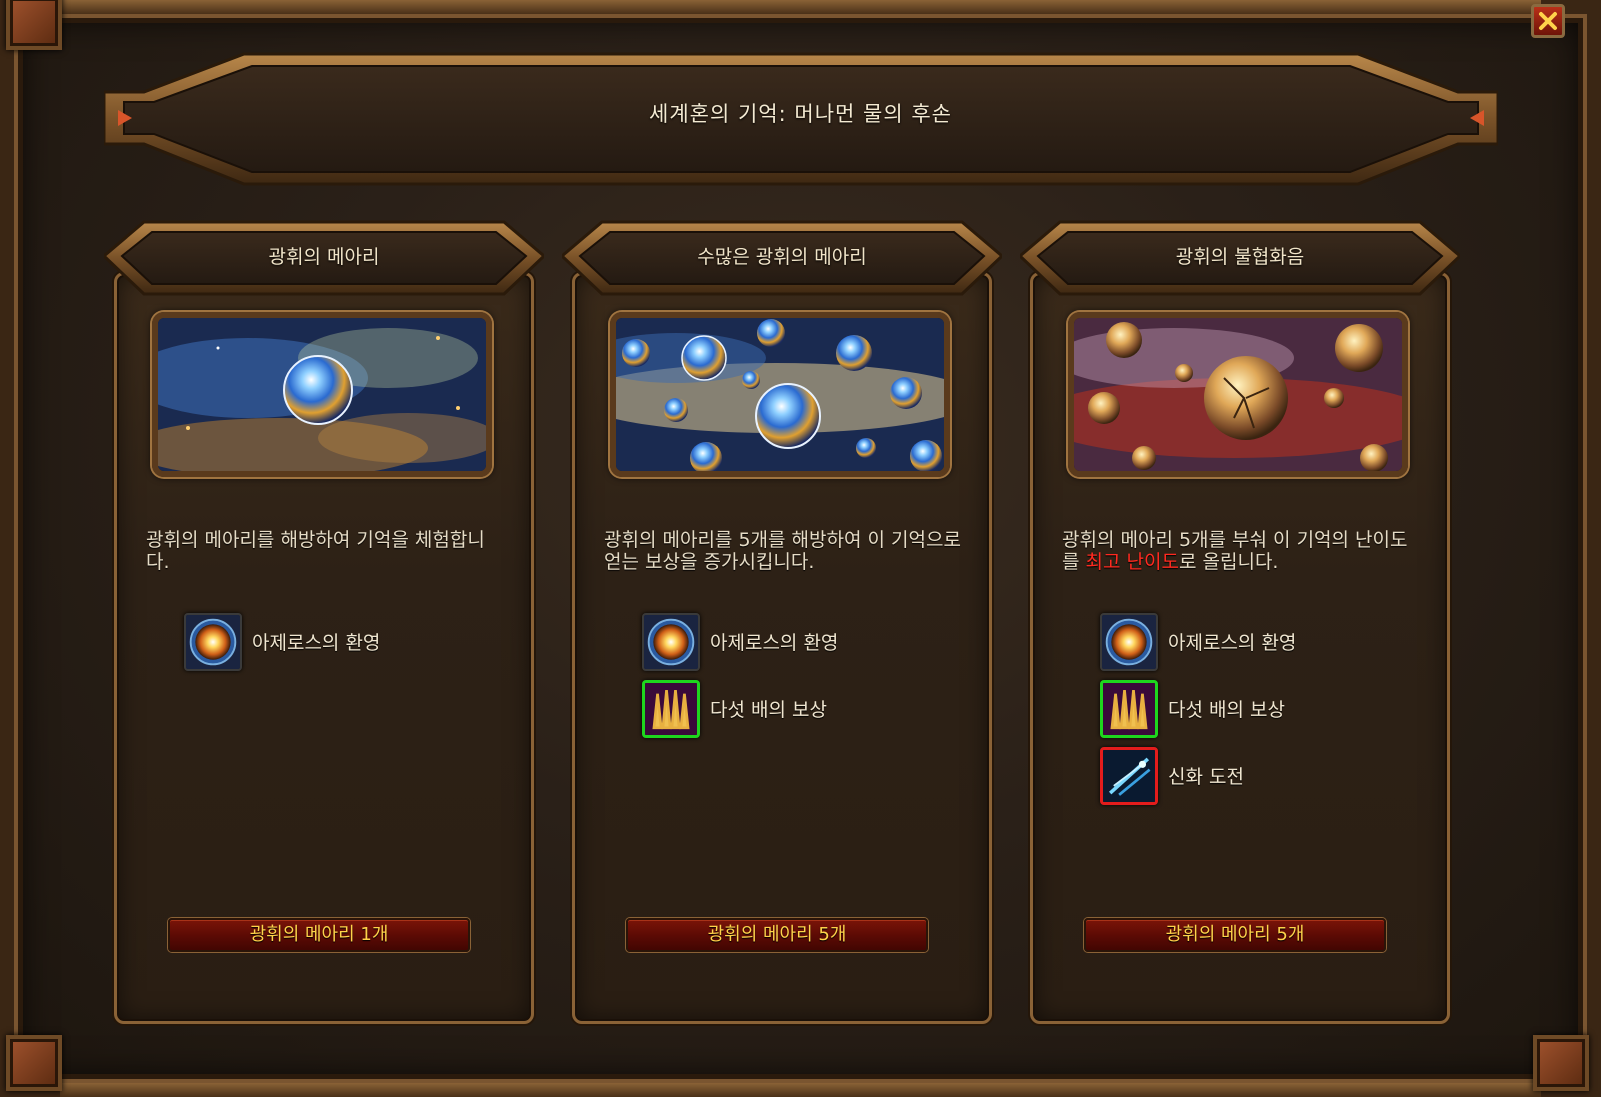 The width and height of the screenshot is (1601, 1097). What do you see at coordinates (1238, 394) in the screenshot?
I see `cracked-orbs-image` at bounding box center [1238, 394].